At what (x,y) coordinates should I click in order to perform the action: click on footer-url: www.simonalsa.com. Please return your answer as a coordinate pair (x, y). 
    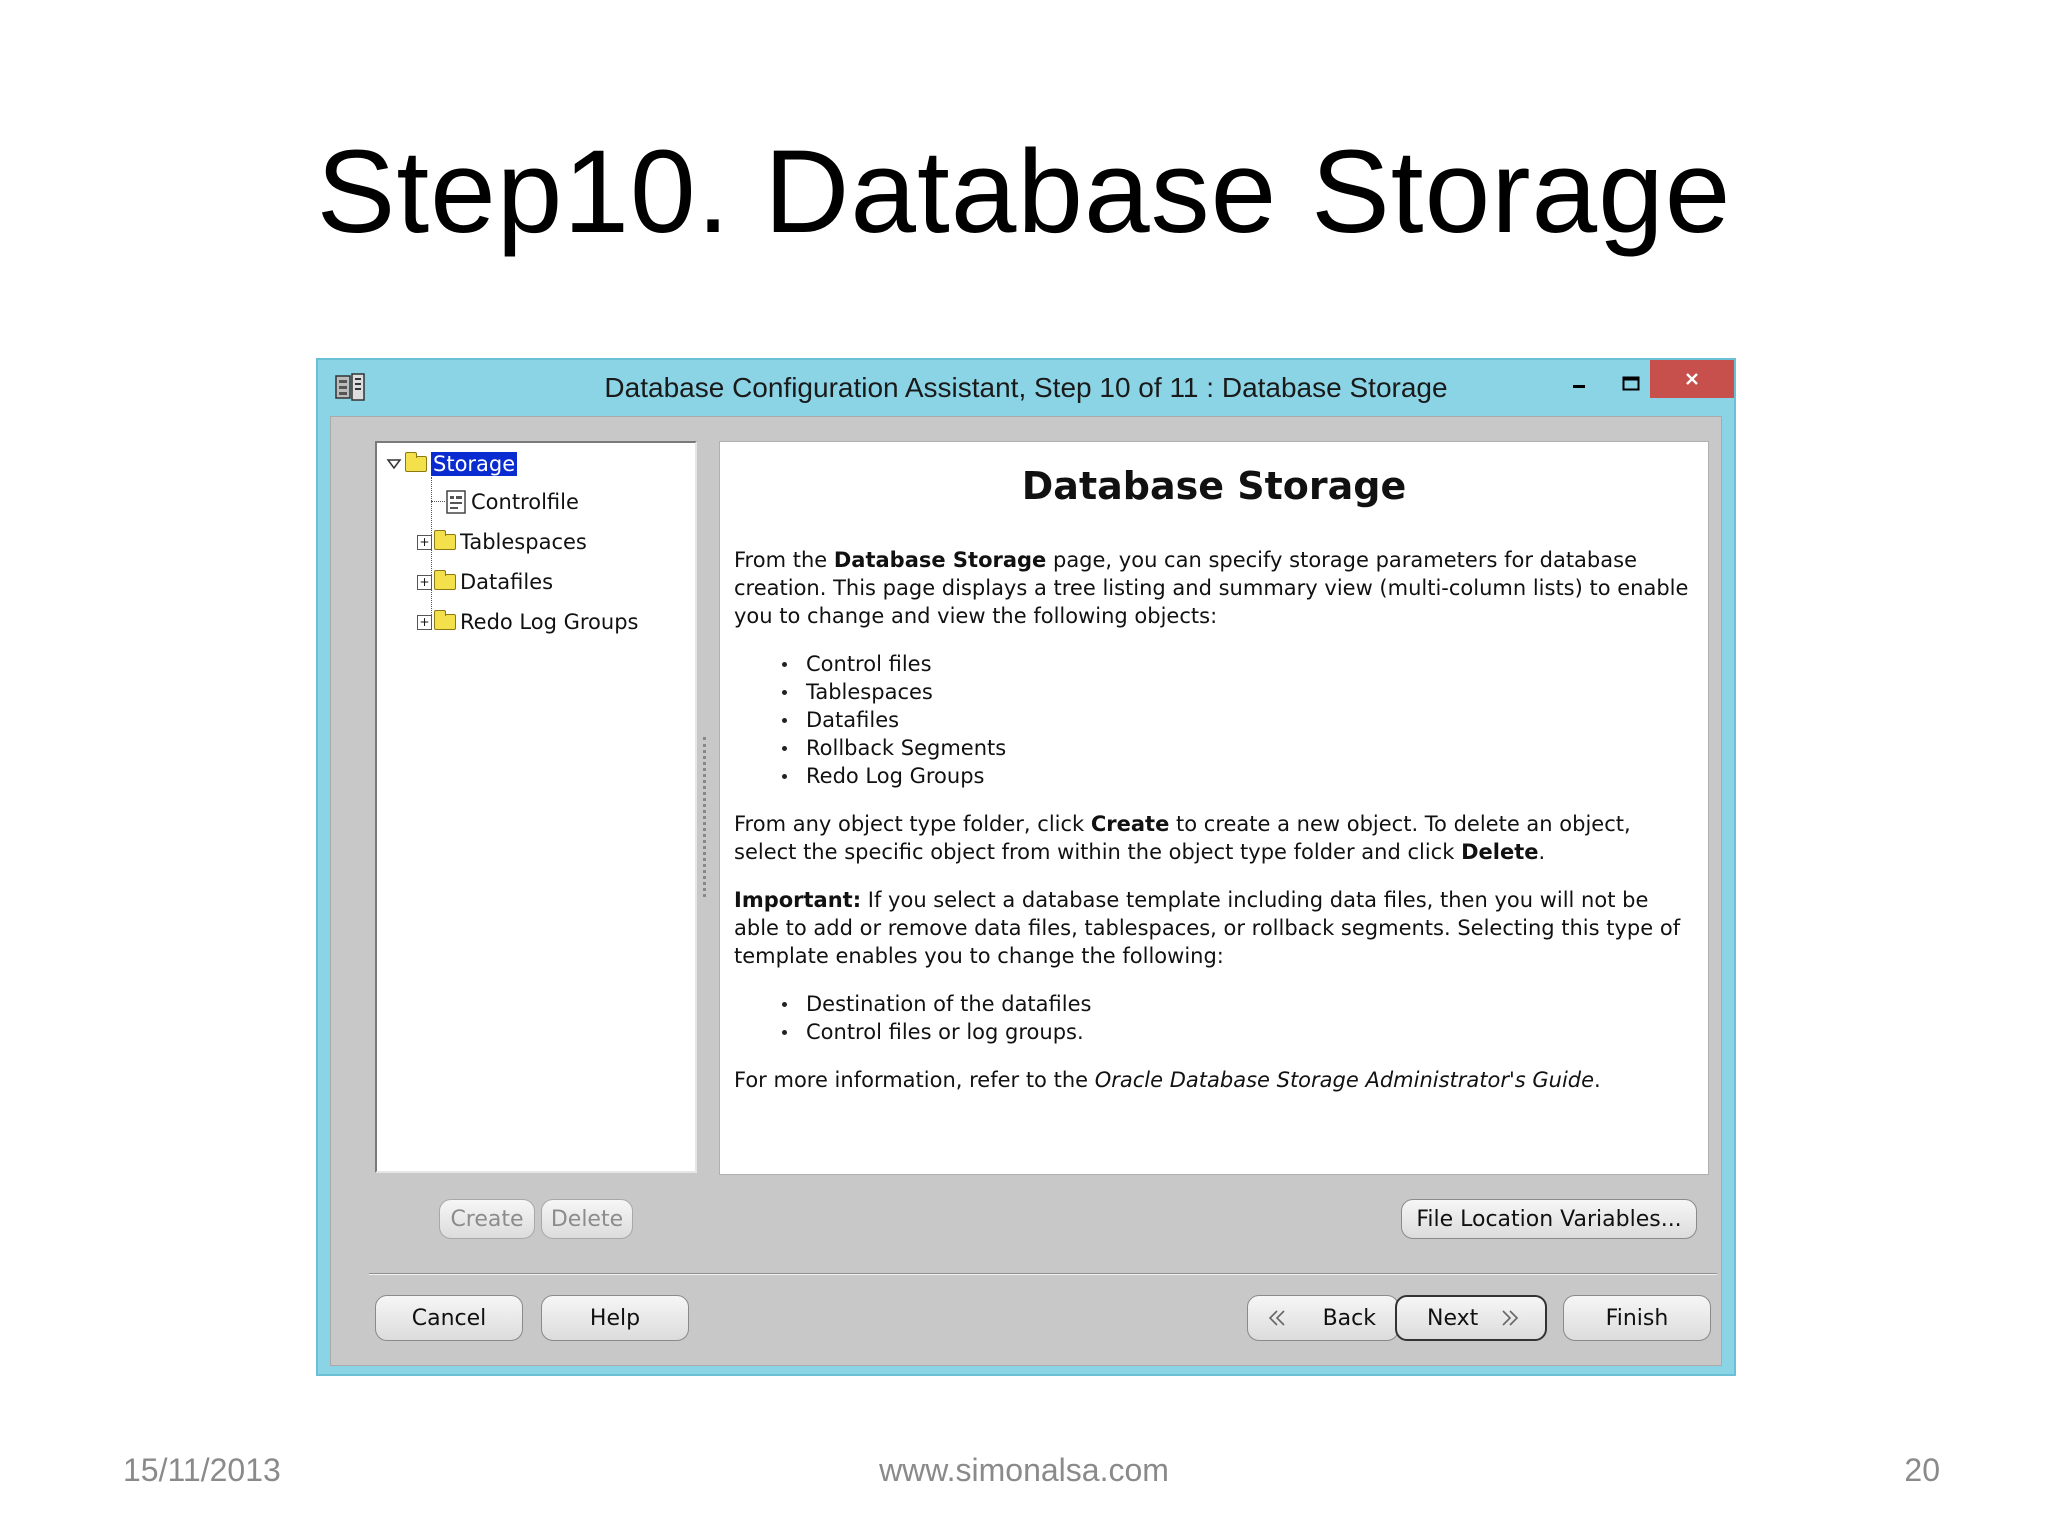
    Looking at the image, I should click on (1024, 1470).